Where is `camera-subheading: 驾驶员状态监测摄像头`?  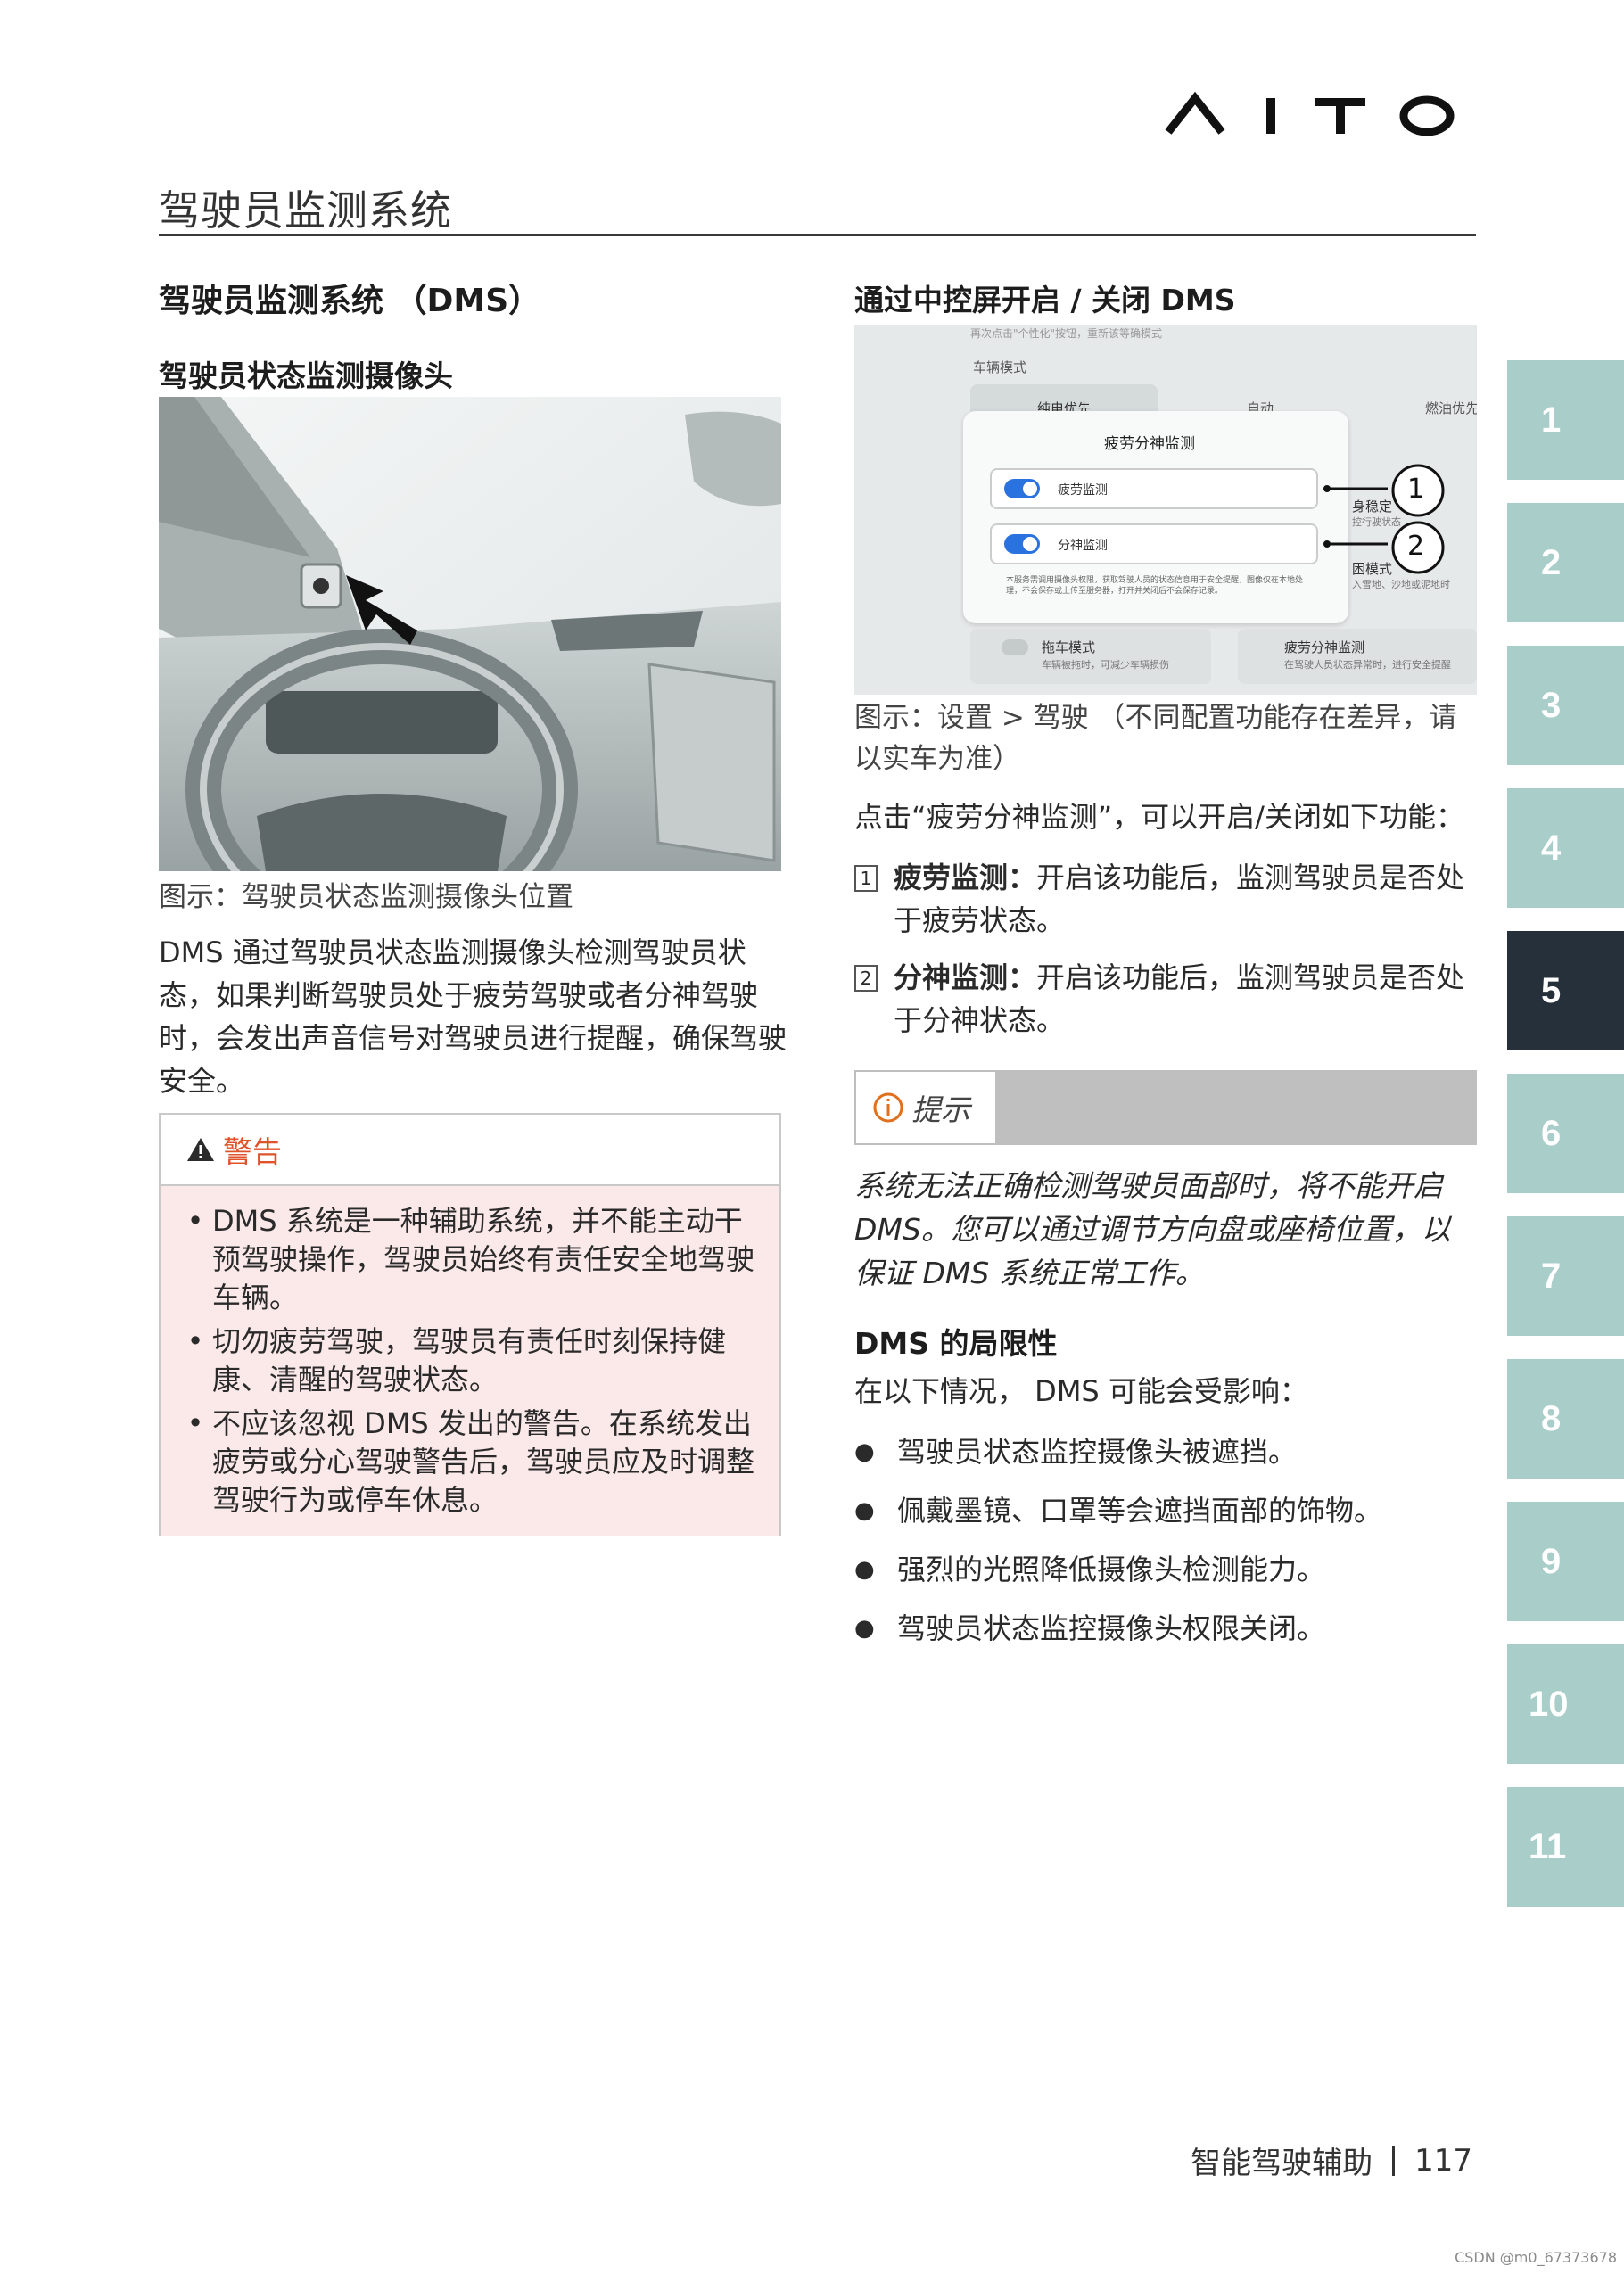 camera-subheading: 驾驶员状态监测摄像头 is located at coordinates (306, 375).